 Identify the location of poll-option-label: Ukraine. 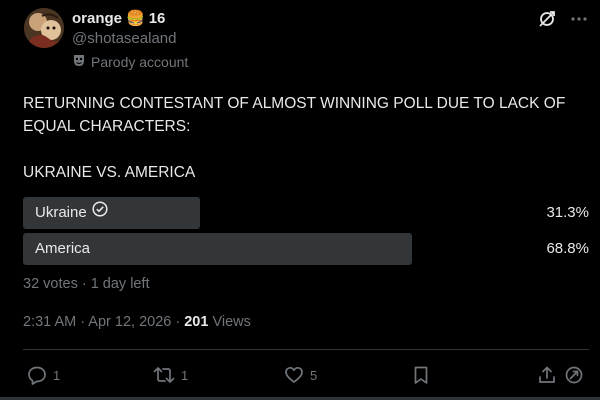
(61, 212).